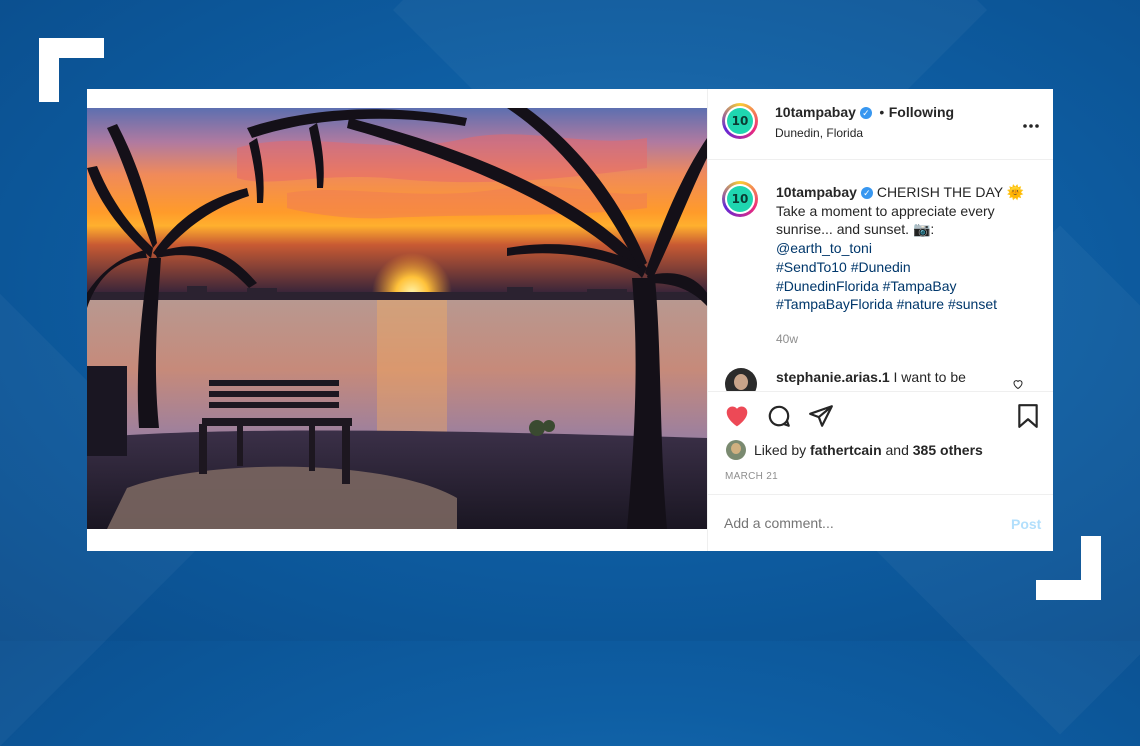 The height and width of the screenshot is (746, 1140). I want to click on hashtags-line-2: #DunedinFlorida #TampaBay, so click(908, 286).